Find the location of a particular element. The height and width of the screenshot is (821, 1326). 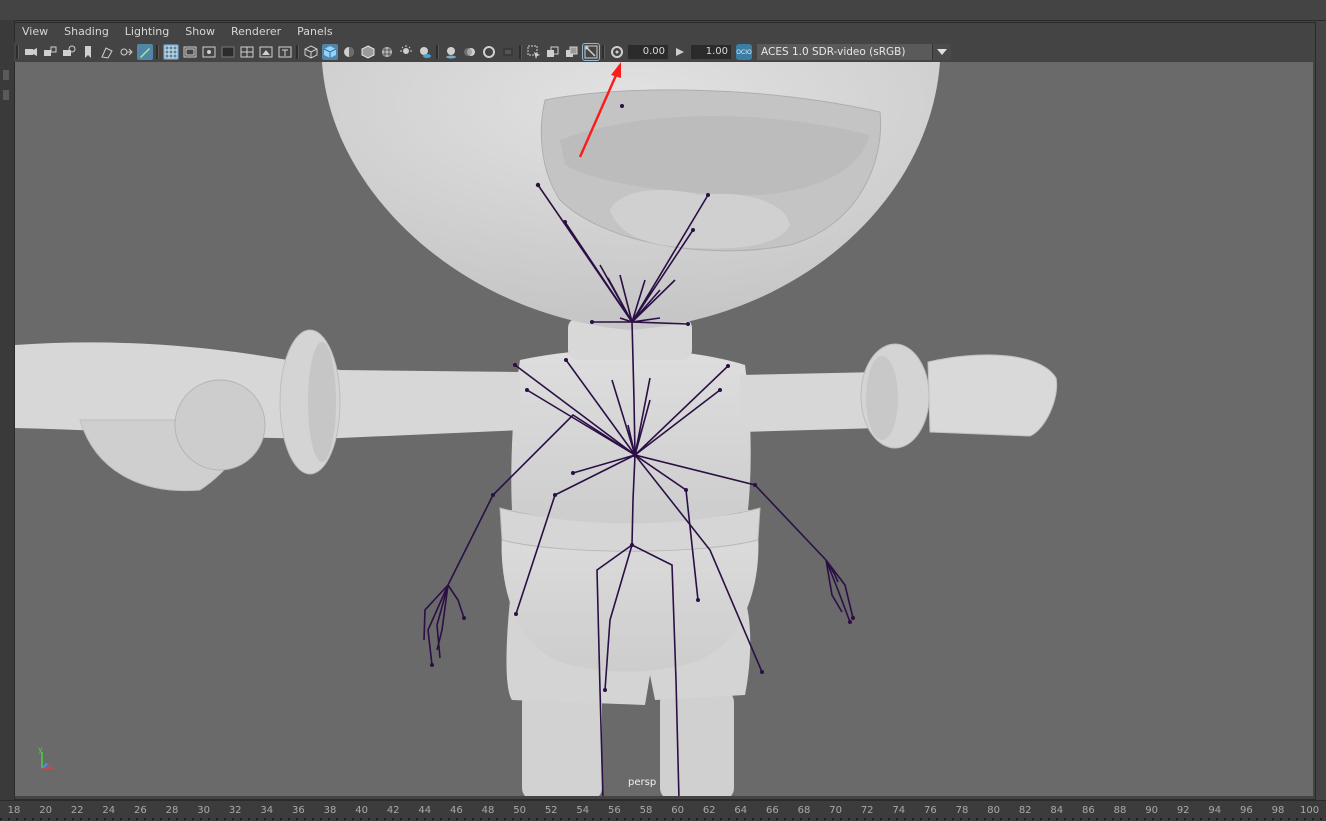

time-slider-number: 66 is located at coordinates (772, 810).